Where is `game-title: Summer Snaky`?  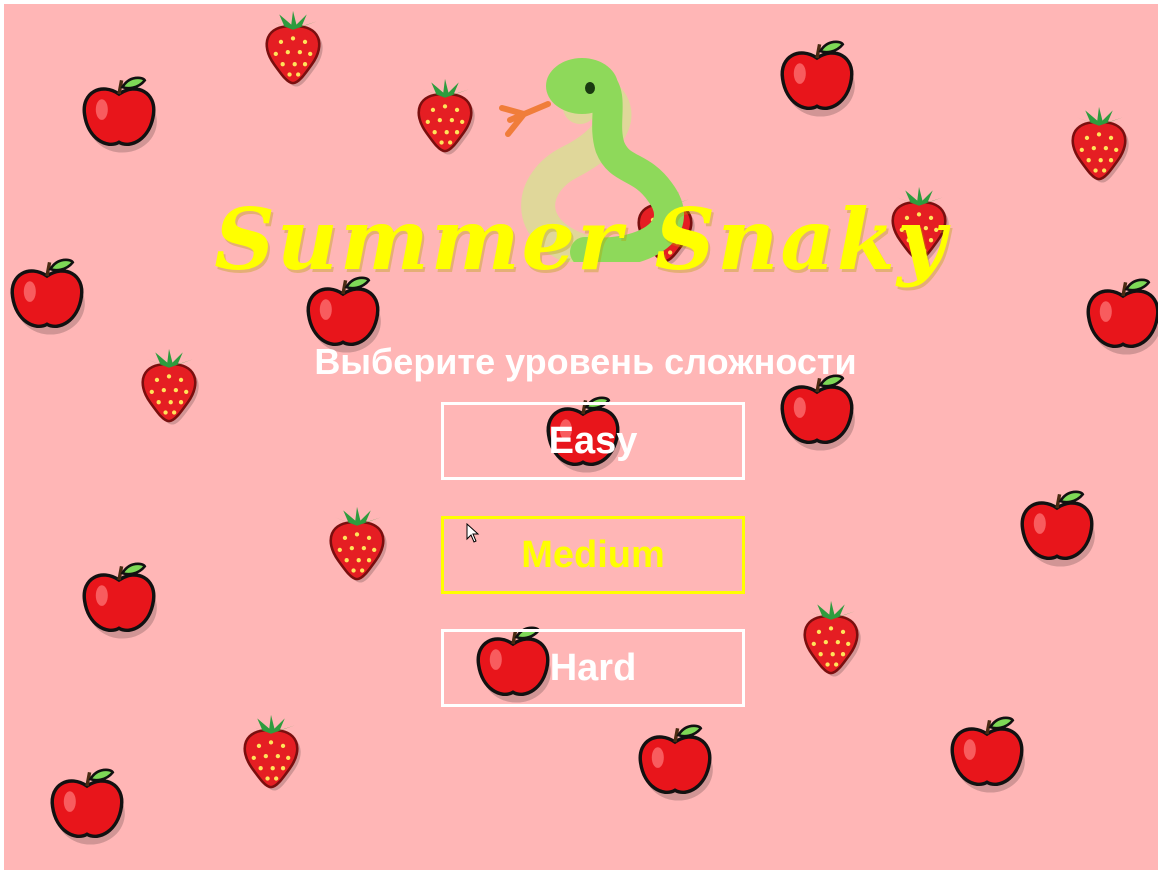
game-title: Summer Snaky is located at coordinates (581, 239).